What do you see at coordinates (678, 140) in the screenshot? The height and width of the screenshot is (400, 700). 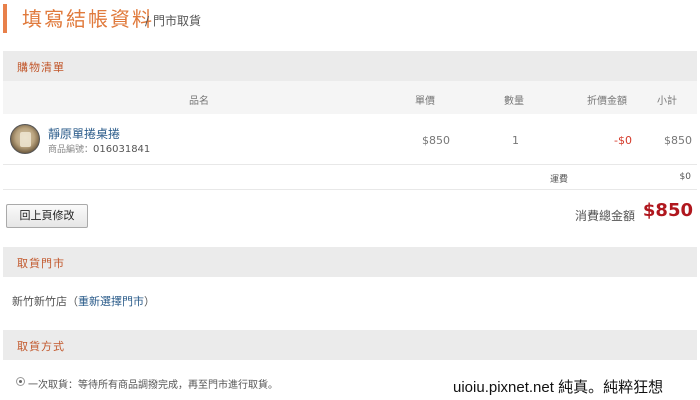 I see `item-subtotal: $850` at bounding box center [678, 140].